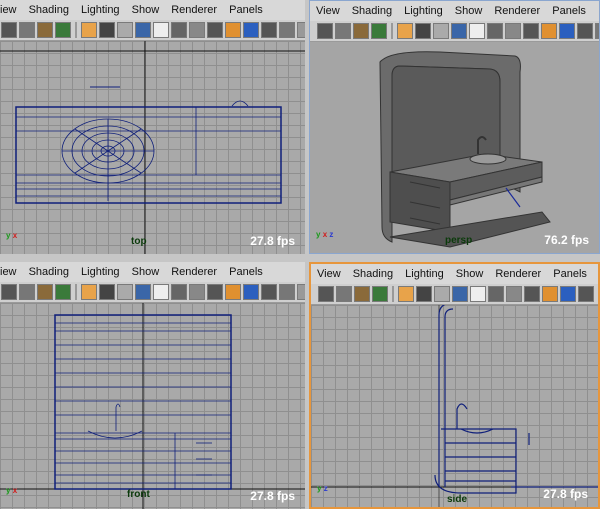 This screenshot has width=600, height=509. What do you see at coordinates (8, 235) in the screenshot?
I see `axis-y-label: y` at bounding box center [8, 235].